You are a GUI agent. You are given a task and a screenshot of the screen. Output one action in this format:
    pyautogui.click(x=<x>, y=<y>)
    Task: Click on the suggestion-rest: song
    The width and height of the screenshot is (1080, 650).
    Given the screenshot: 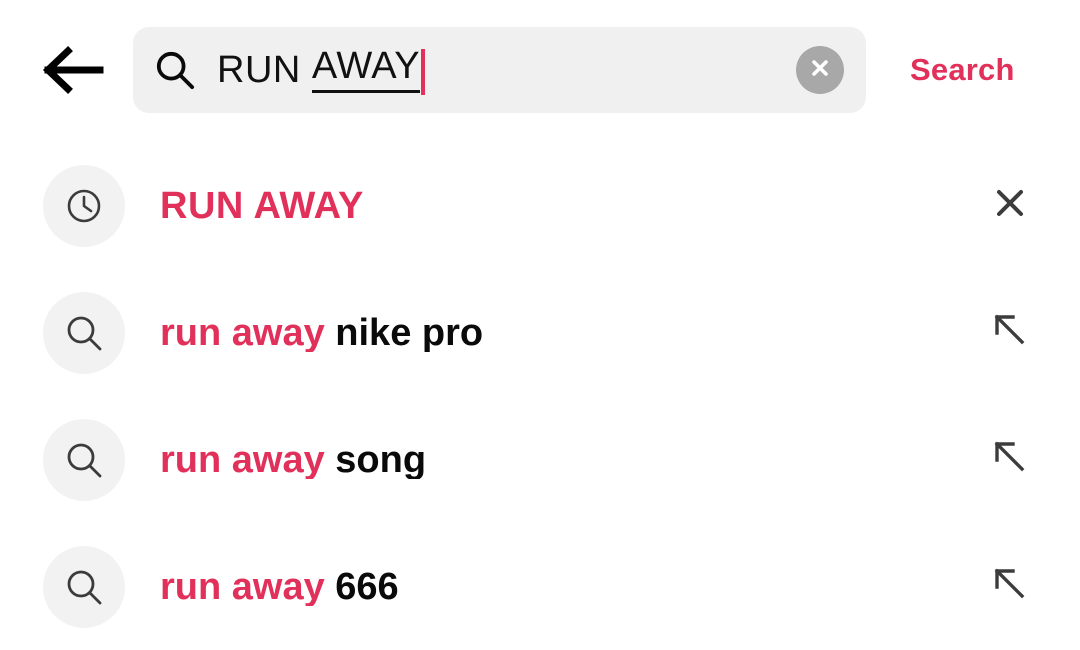 What is the action you would take?
    pyautogui.click(x=375, y=459)
    